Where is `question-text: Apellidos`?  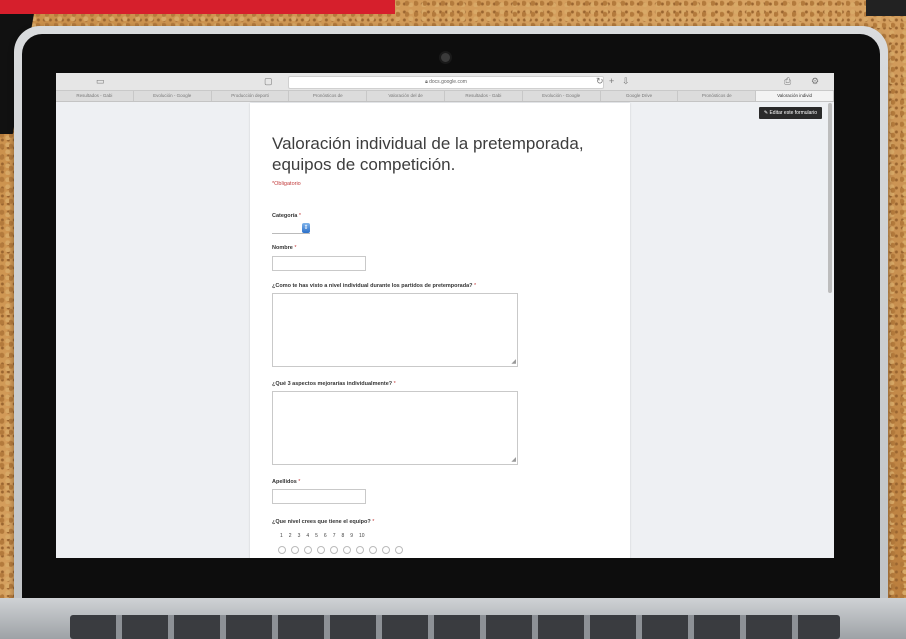
question-text: Apellidos is located at coordinates (284, 482).